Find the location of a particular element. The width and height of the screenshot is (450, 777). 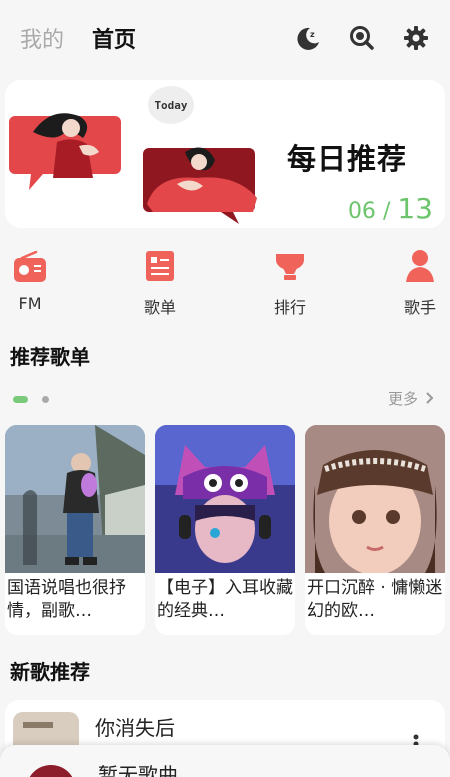

radio-icon is located at coordinates (30, 266).